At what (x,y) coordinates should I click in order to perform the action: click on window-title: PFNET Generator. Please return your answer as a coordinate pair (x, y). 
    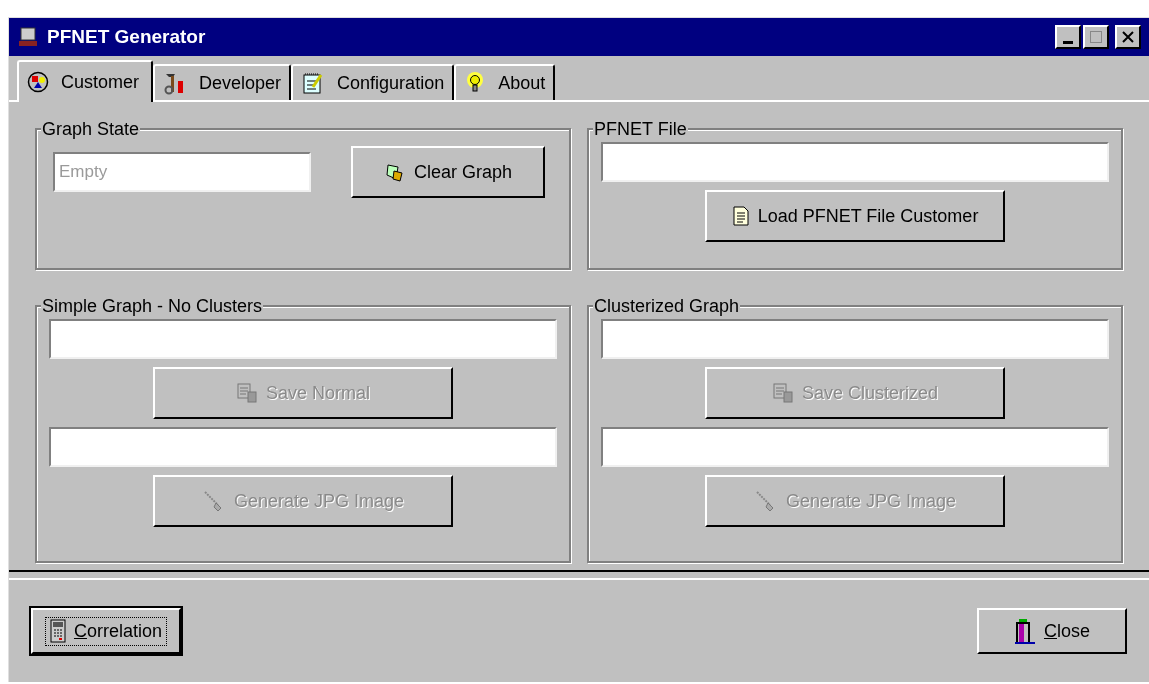
    Looking at the image, I should click on (126, 36).